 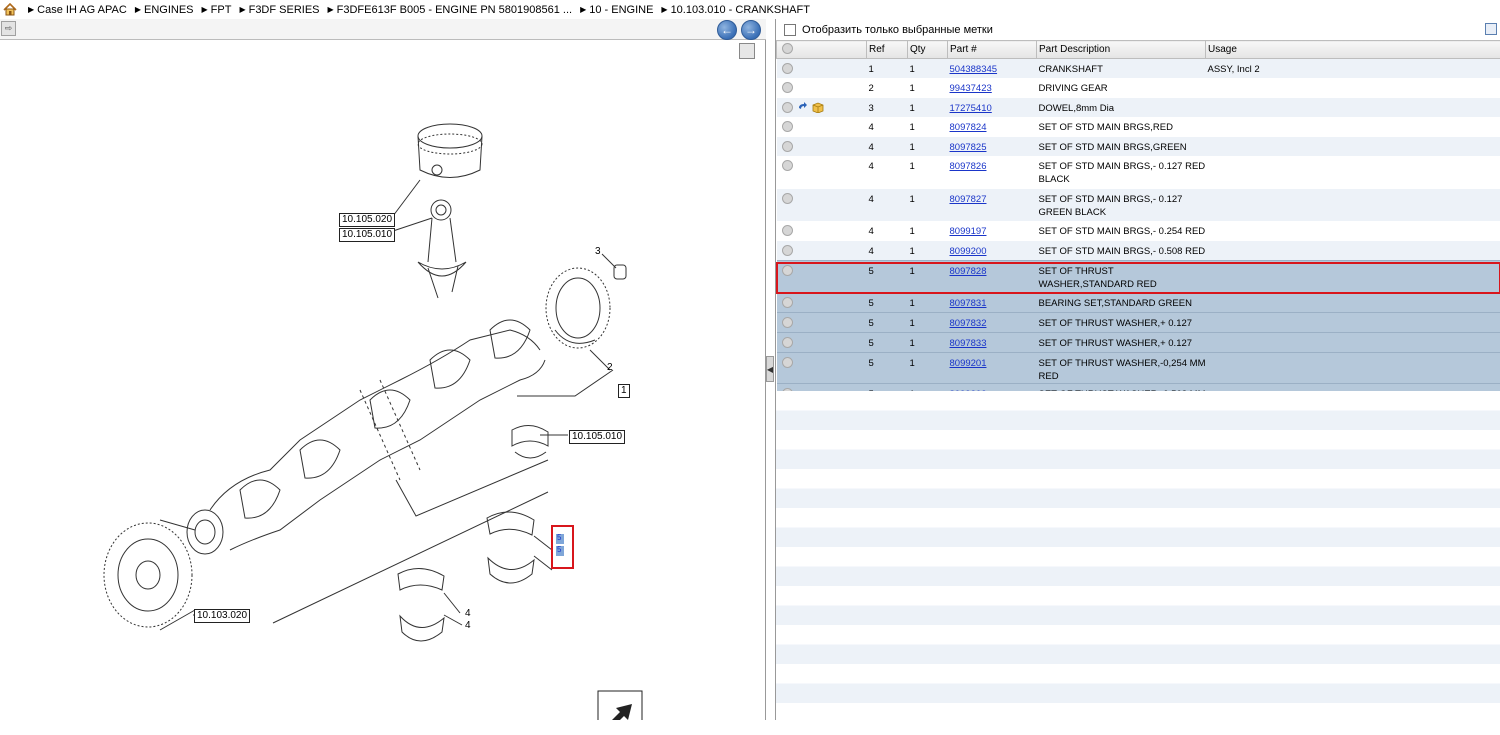 I want to click on col-header-qty: Qty, so click(x=928, y=50).